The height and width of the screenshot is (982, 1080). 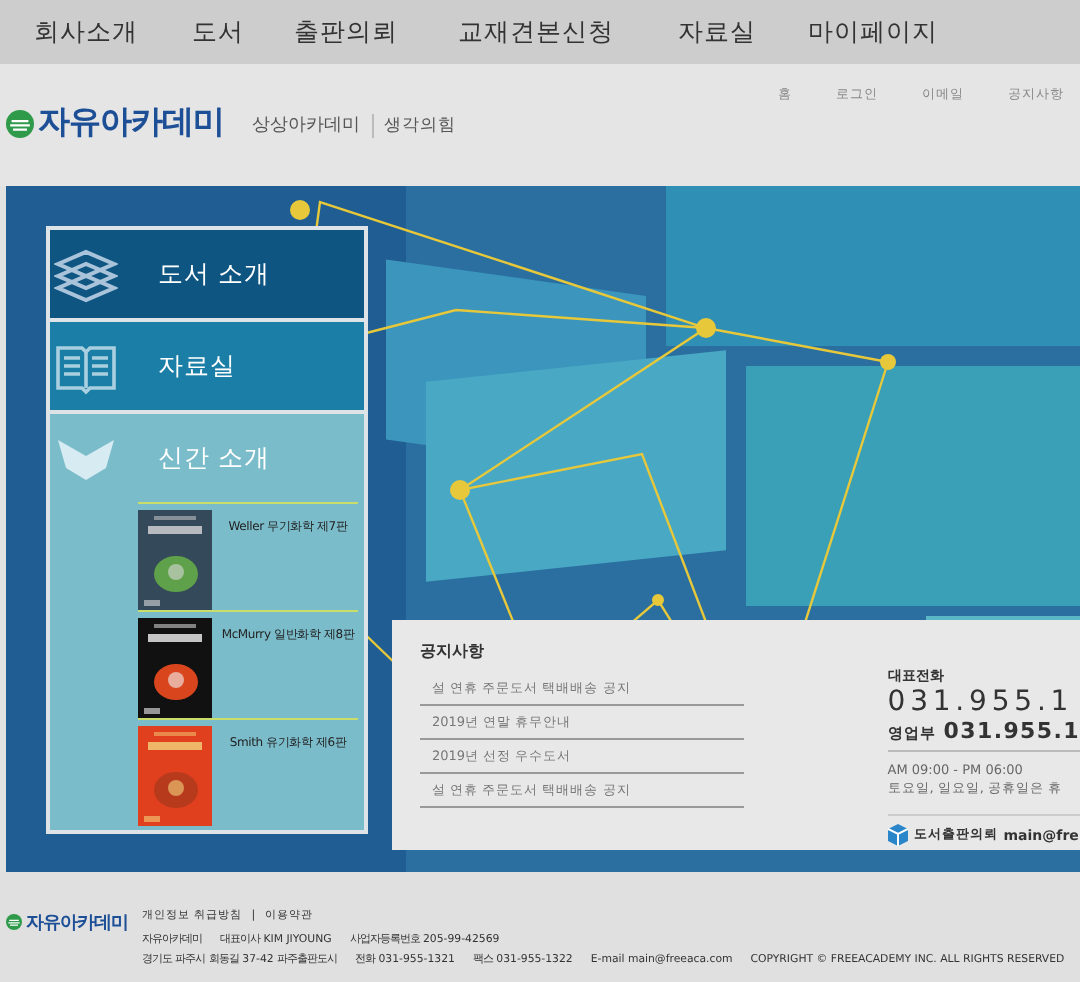 What do you see at coordinates (306, 125) in the screenshot?
I see `brand-logo: 상상아카데미` at bounding box center [306, 125].